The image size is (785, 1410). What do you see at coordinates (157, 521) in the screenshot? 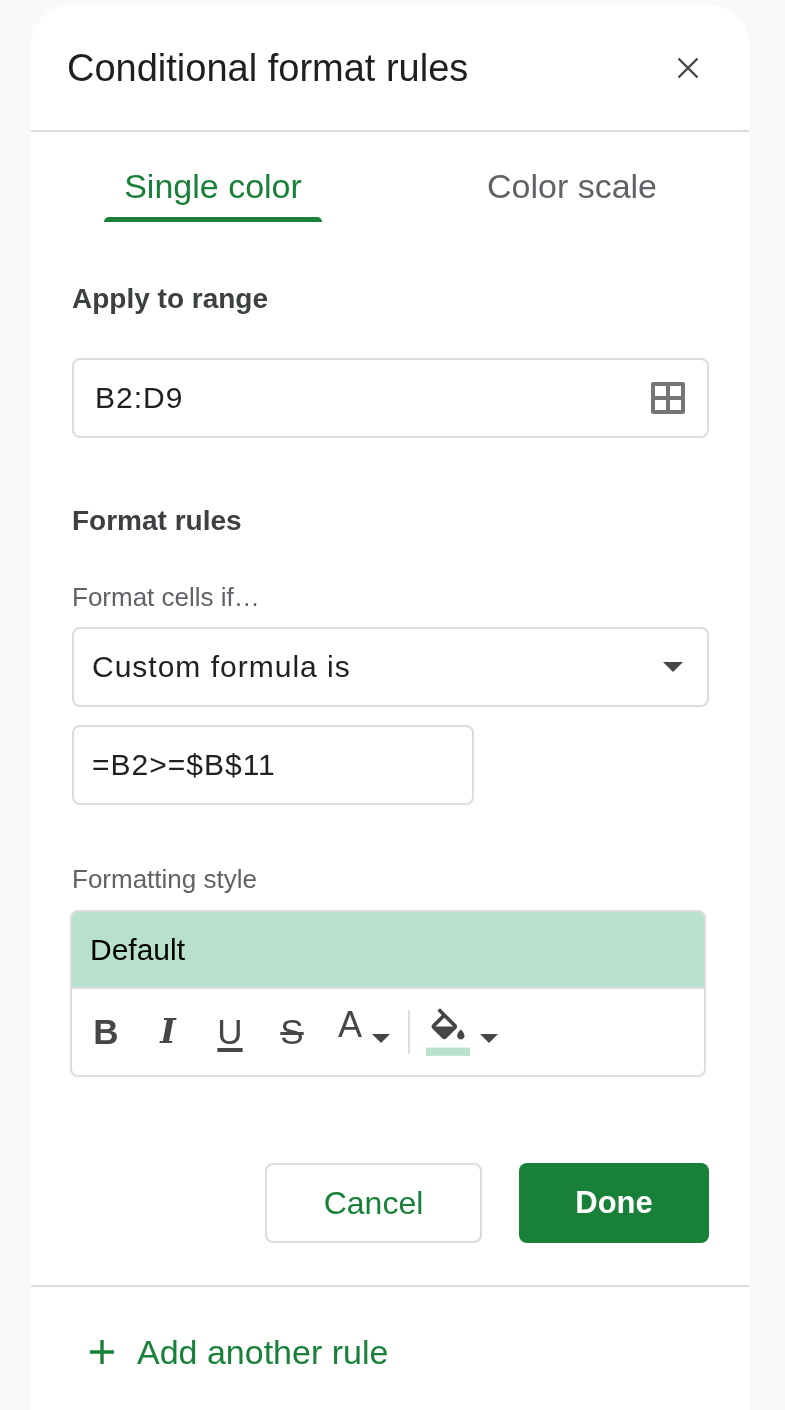
I see `section-heading: Format rules` at bounding box center [157, 521].